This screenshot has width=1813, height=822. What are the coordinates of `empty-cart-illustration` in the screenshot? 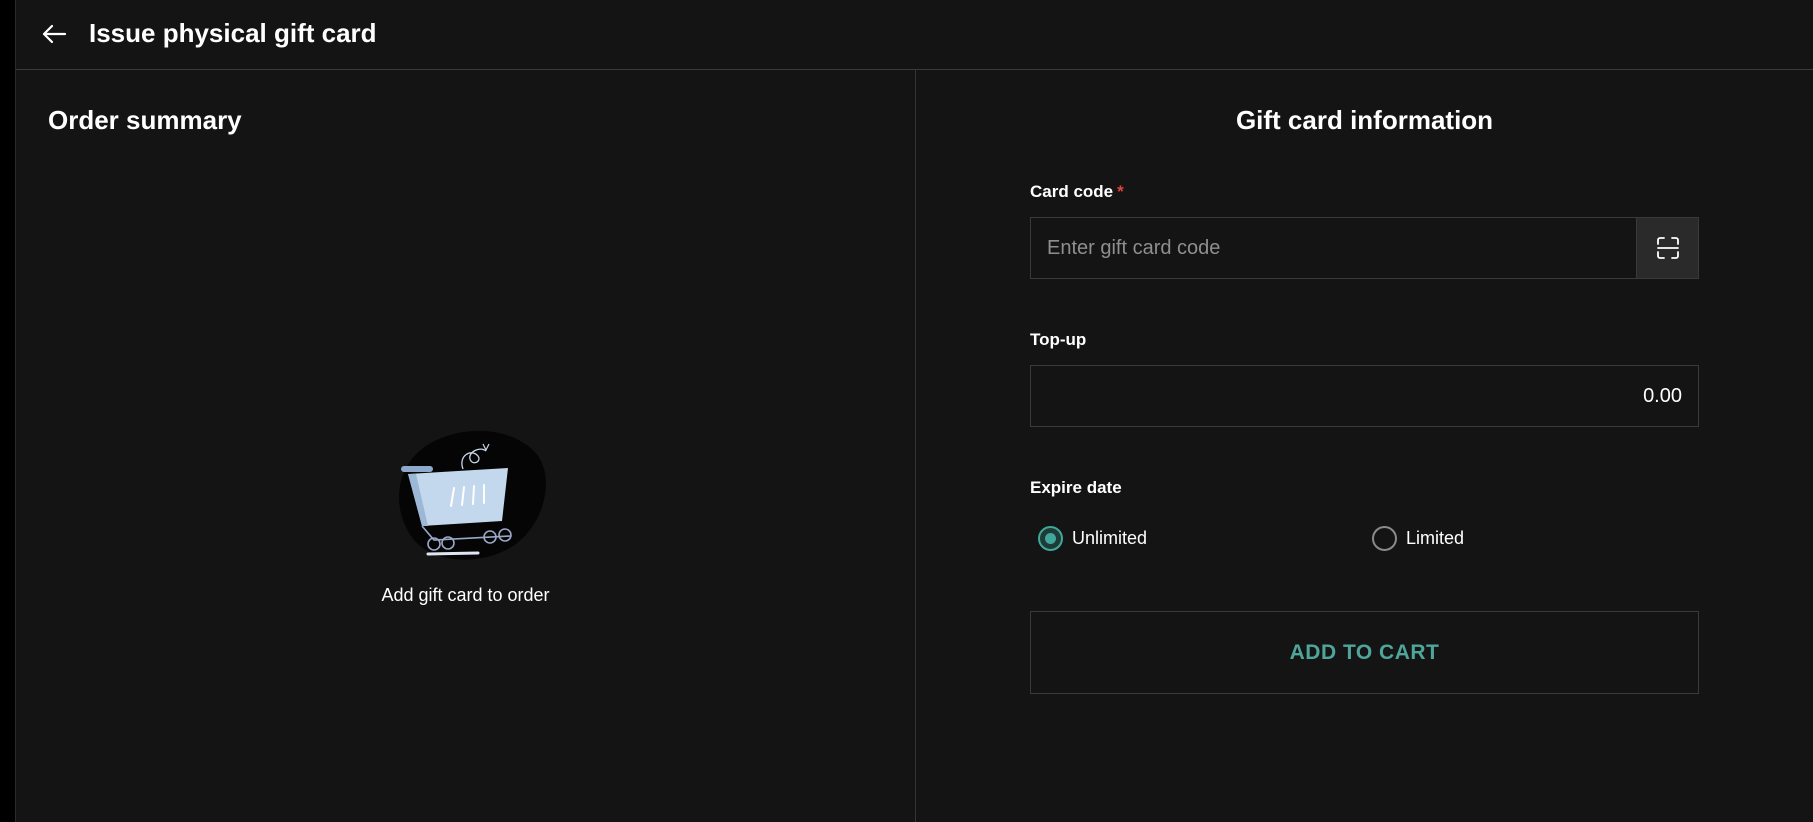 It's located at (472, 495).